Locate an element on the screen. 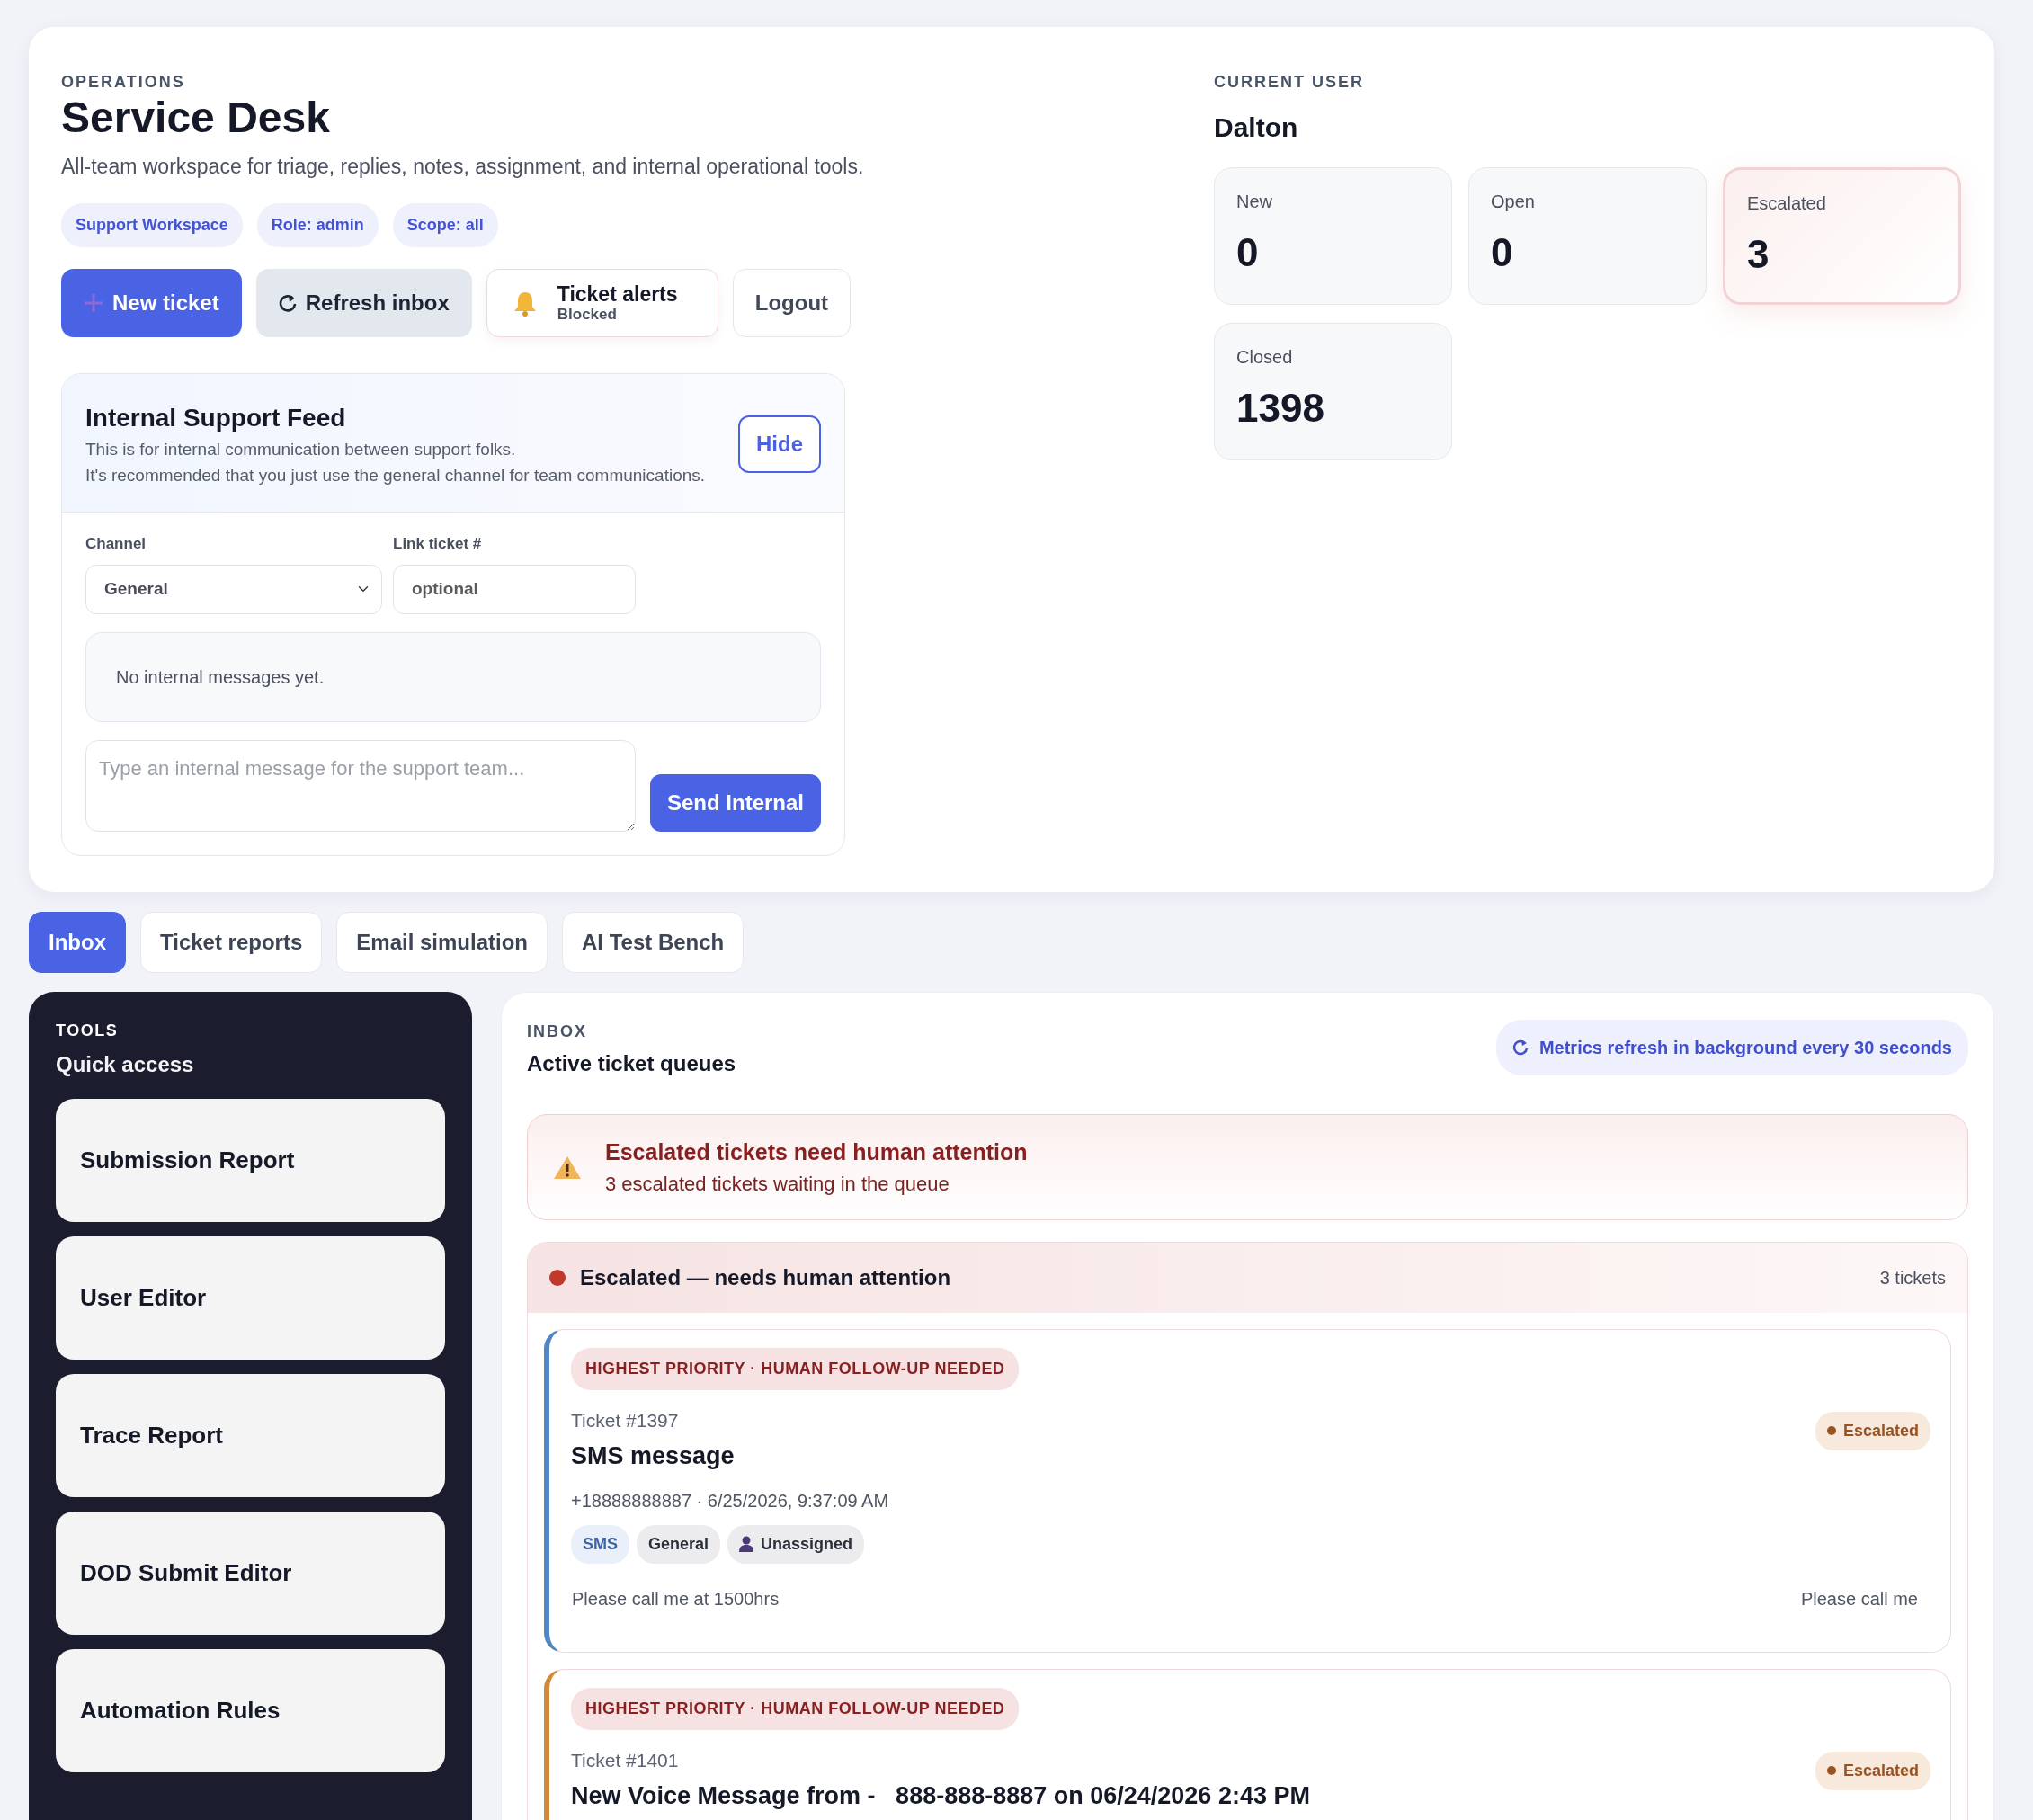 The width and height of the screenshot is (2033, 1820). stat-value: 3 is located at coordinates (1758, 255).